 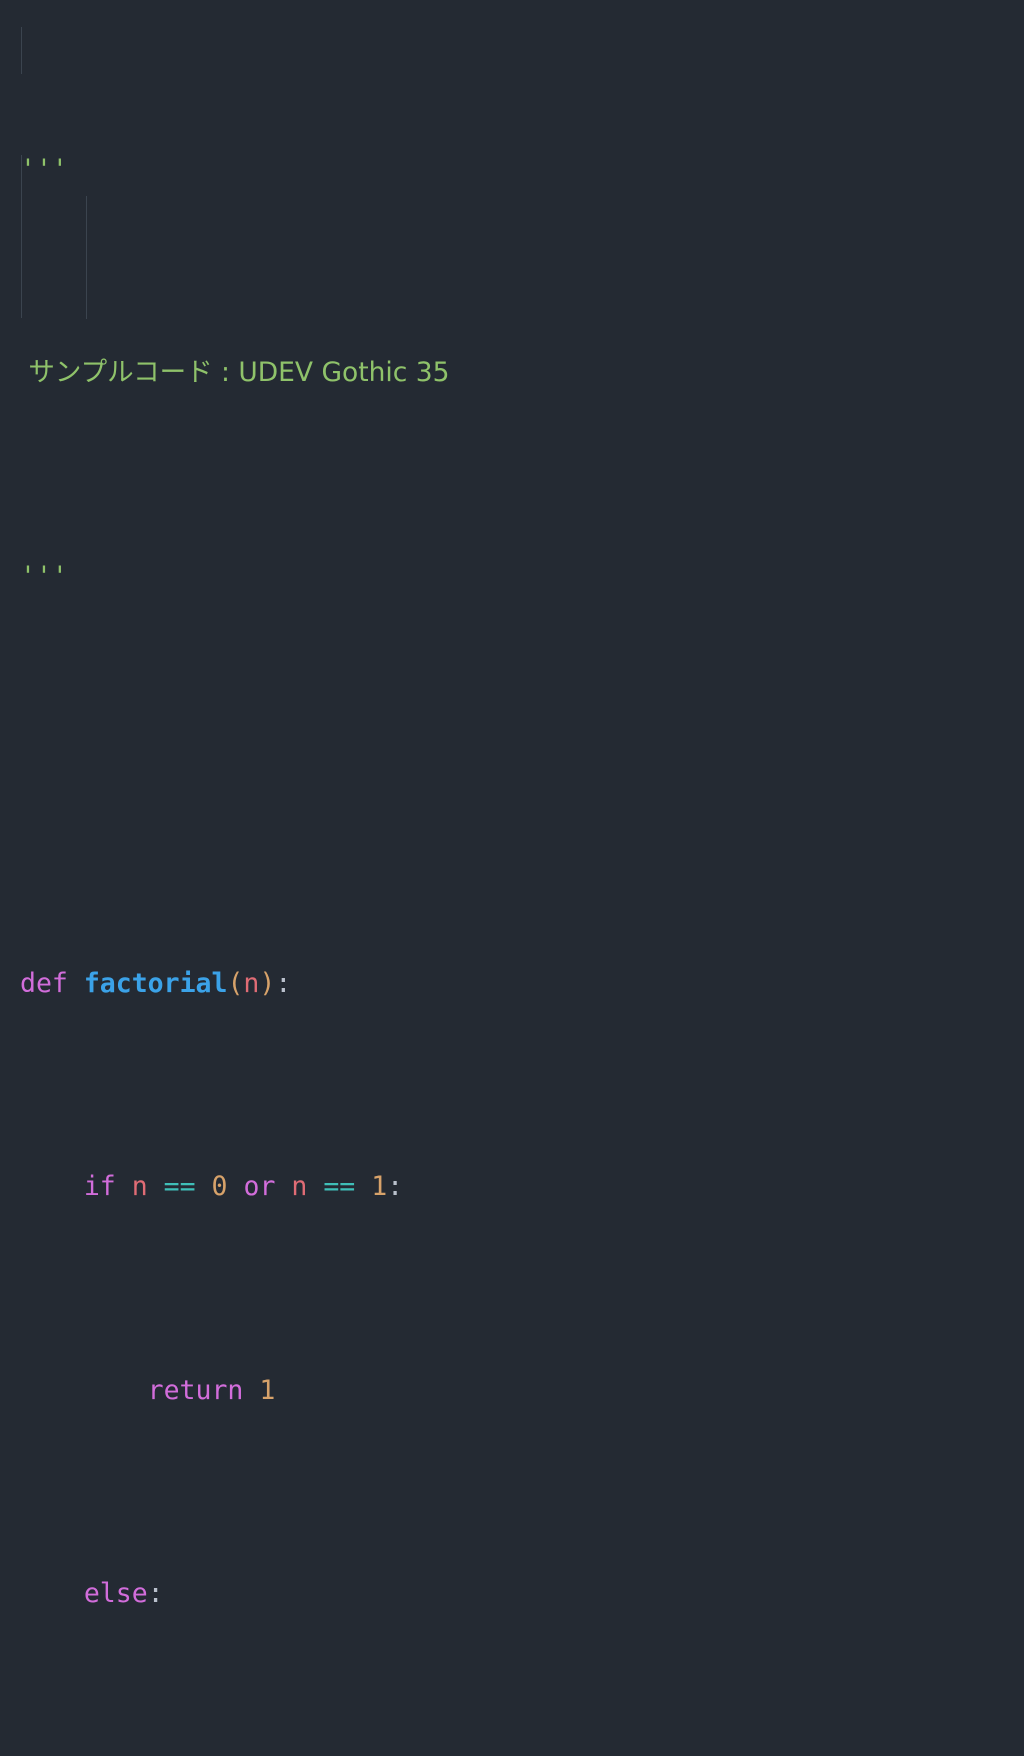 What do you see at coordinates (395, 1187) in the screenshot?
I see `colon-if: :` at bounding box center [395, 1187].